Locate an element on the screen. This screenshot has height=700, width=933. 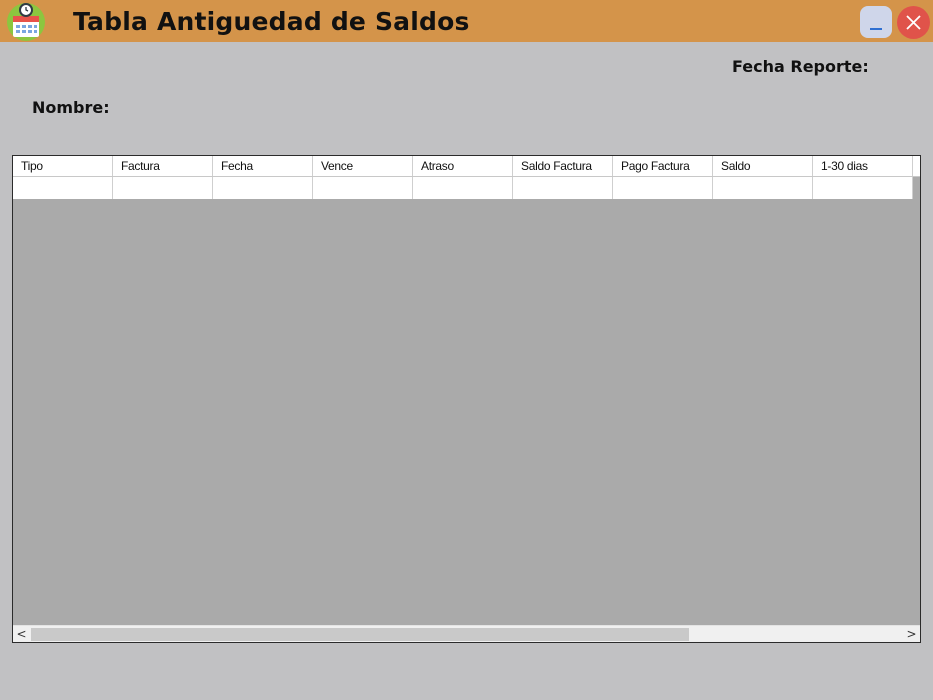
row-filler is located at coordinates (916, 188).